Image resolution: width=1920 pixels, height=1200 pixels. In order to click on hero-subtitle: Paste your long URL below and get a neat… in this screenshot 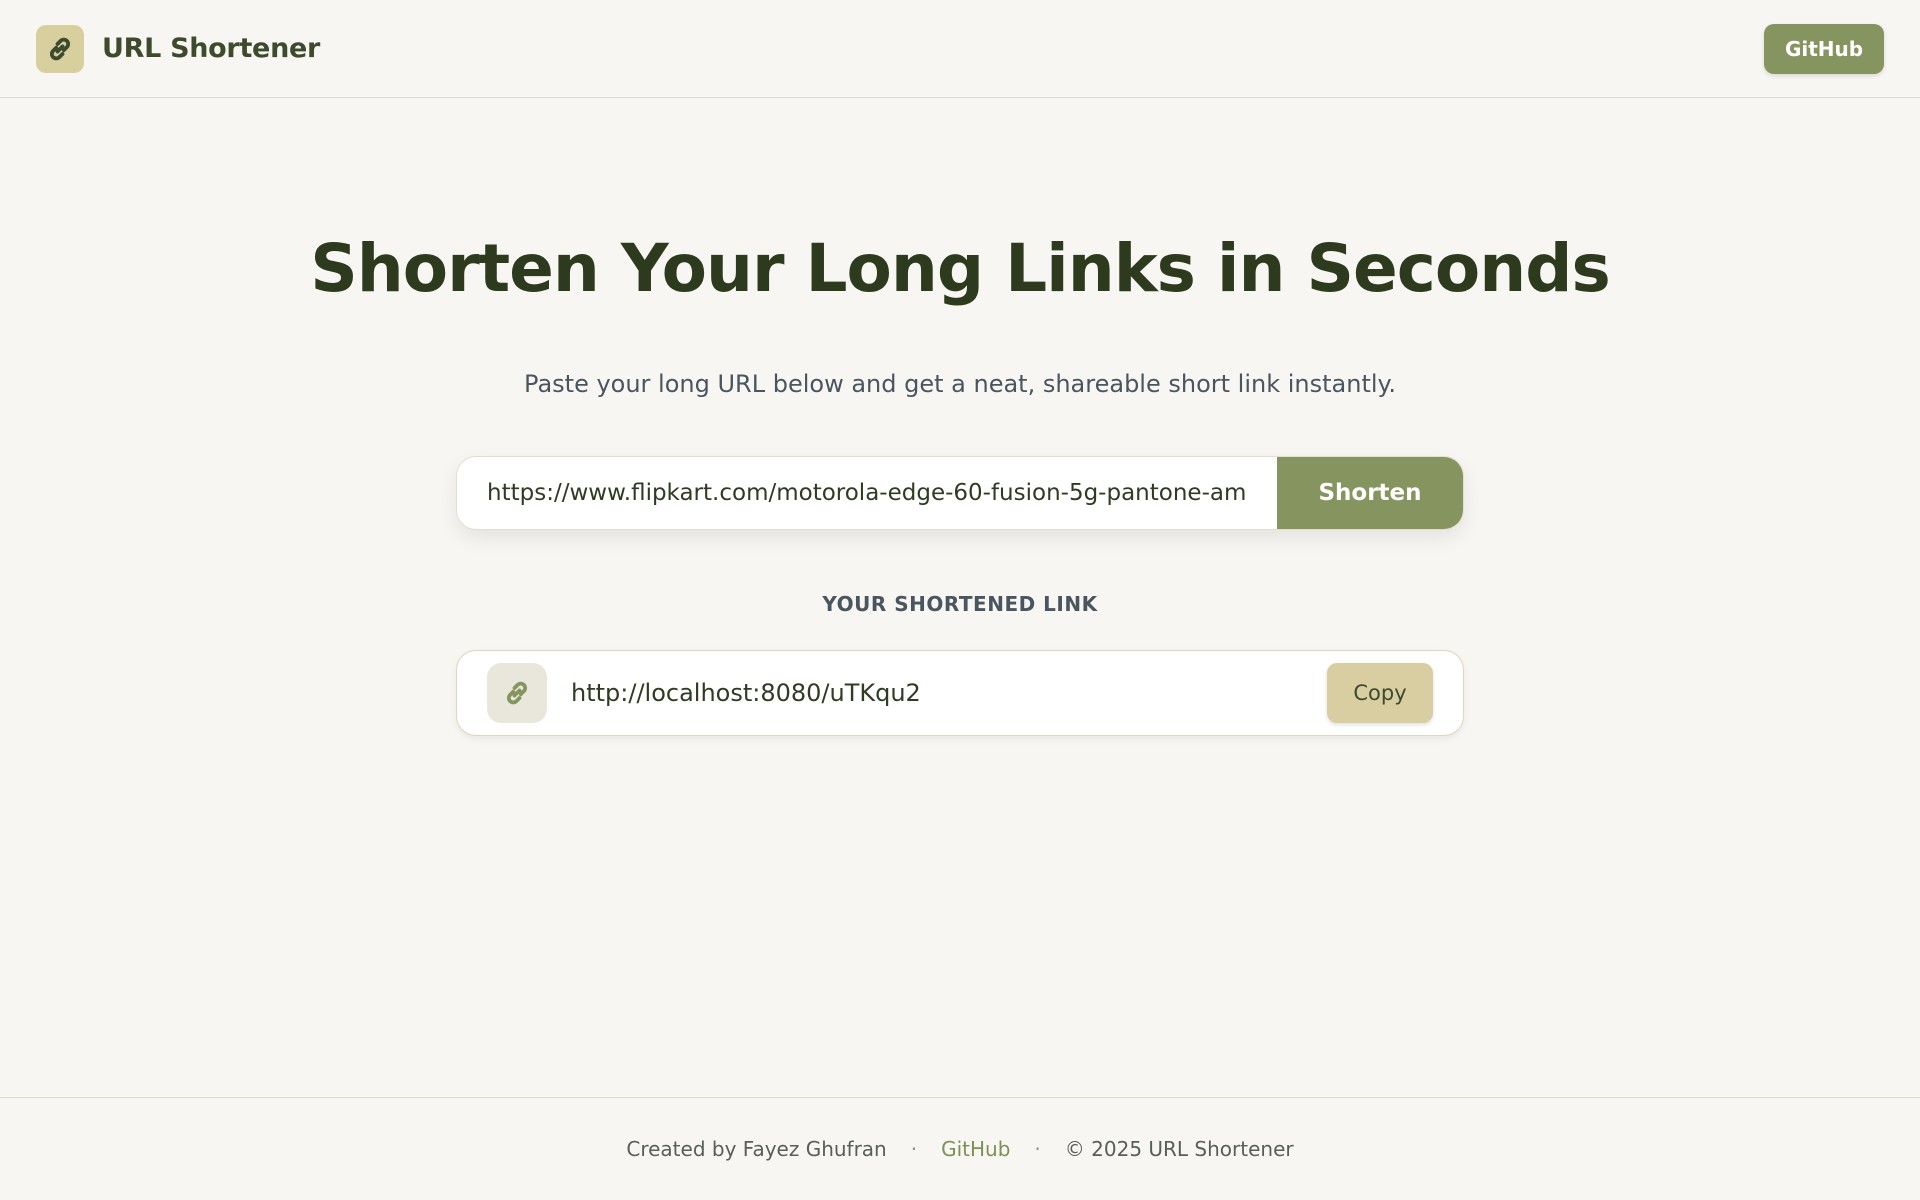, I will do `click(960, 384)`.